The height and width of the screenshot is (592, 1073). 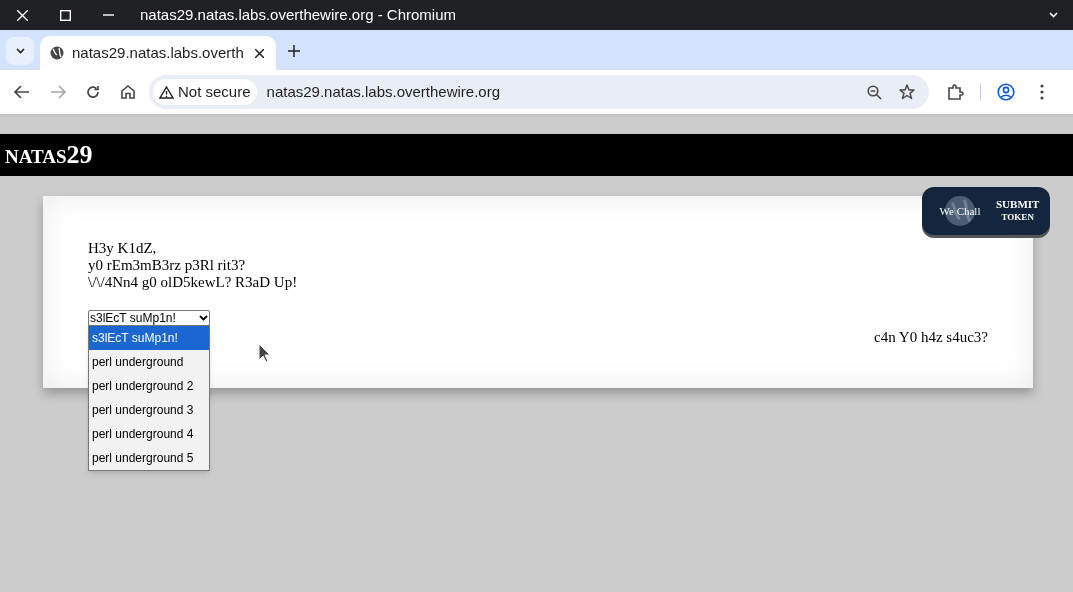 What do you see at coordinates (149, 434) in the screenshot?
I see `dropdown-option: perl underground 4` at bounding box center [149, 434].